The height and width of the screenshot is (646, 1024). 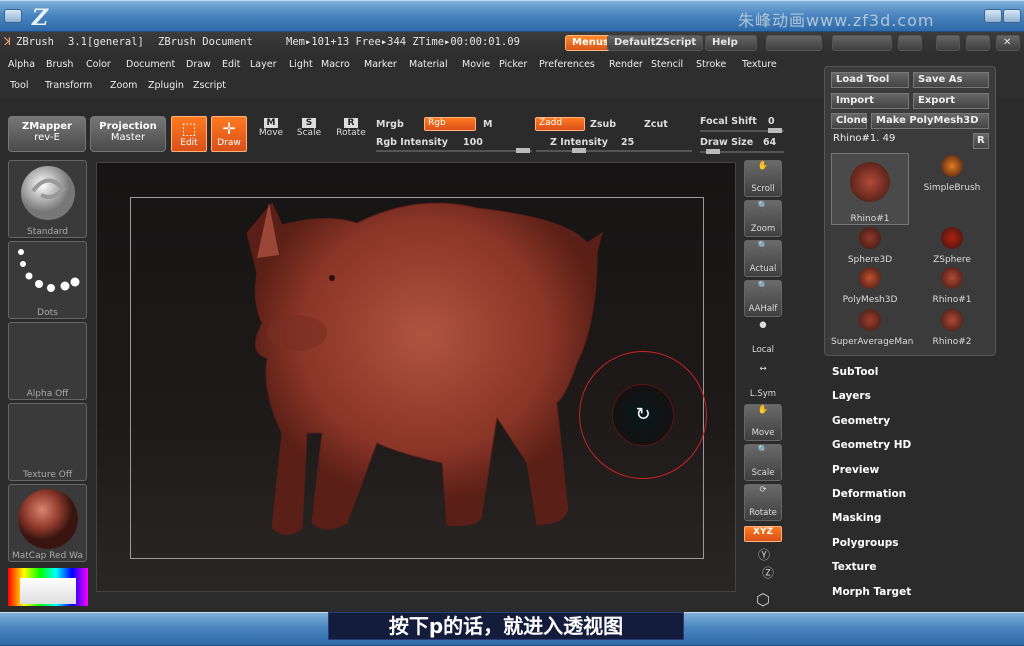 What do you see at coordinates (301, 64) in the screenshot?
I see `menu-light: Light` at bounding box center [301, 64].